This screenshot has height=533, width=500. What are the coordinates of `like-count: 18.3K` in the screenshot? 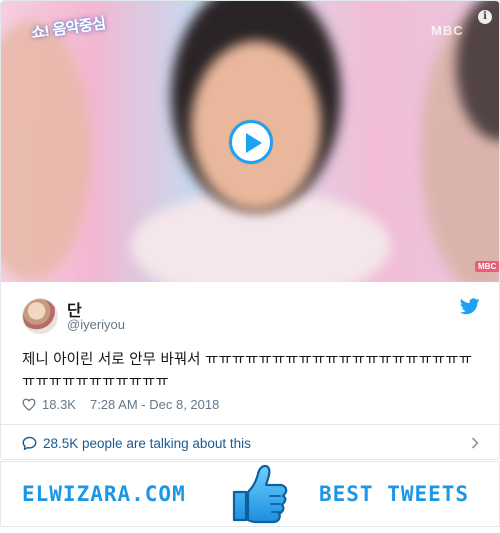 It's located at (59, 404).